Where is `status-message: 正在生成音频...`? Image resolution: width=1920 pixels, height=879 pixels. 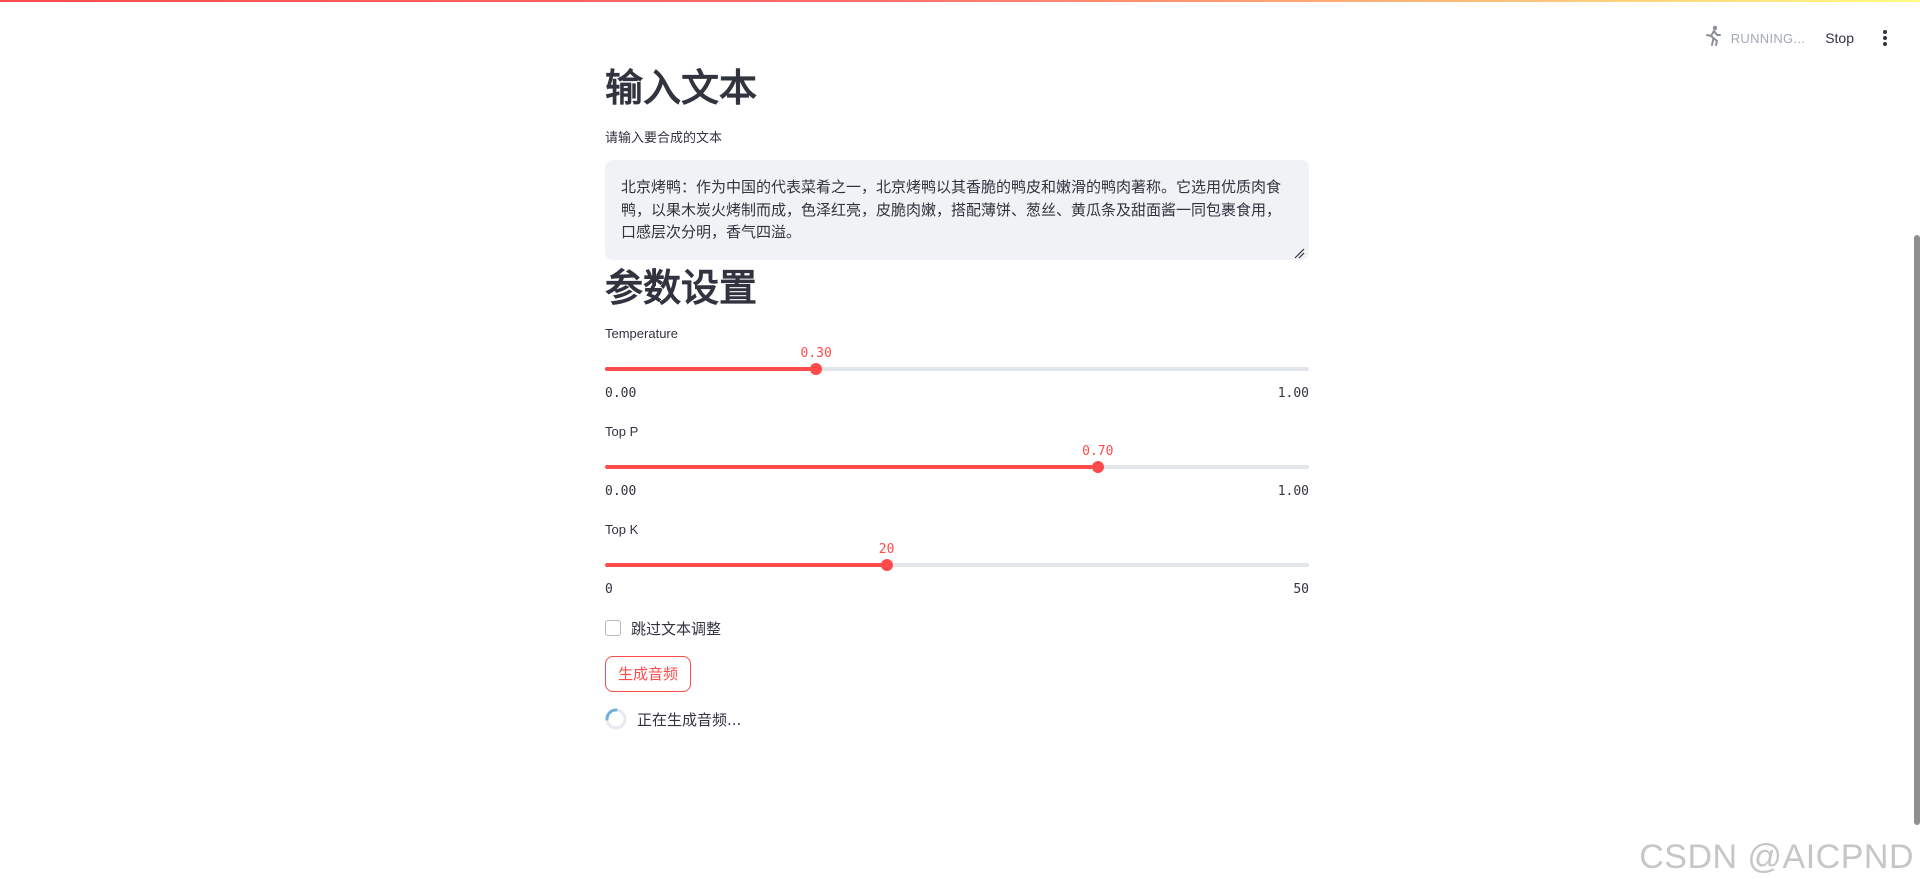
status-message: 正在生成音频... is located at coordinates (689, 719).